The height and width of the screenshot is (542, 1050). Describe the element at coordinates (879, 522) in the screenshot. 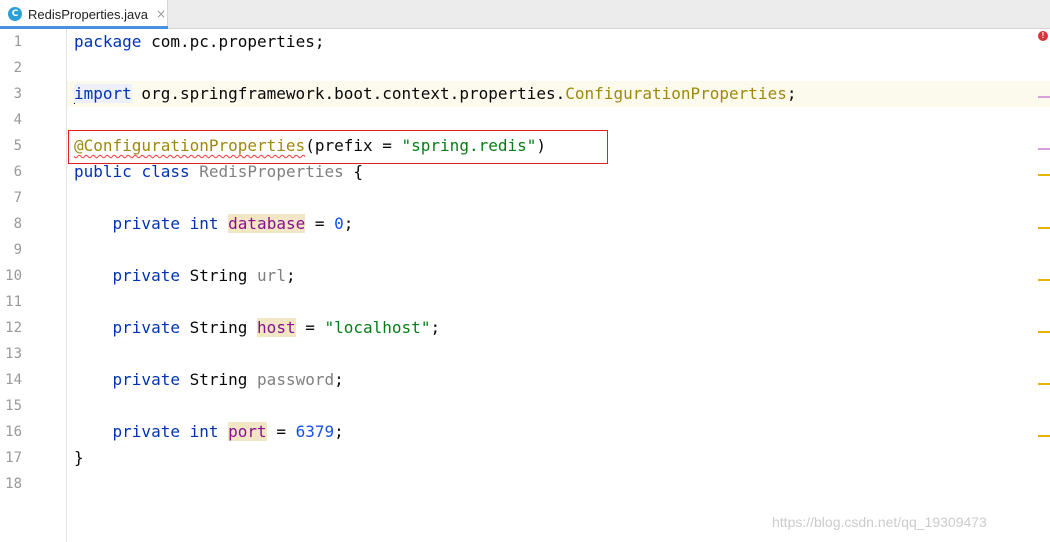

I see `watermark-text: https://blog.csdn.net/qq_19309473` at that location.